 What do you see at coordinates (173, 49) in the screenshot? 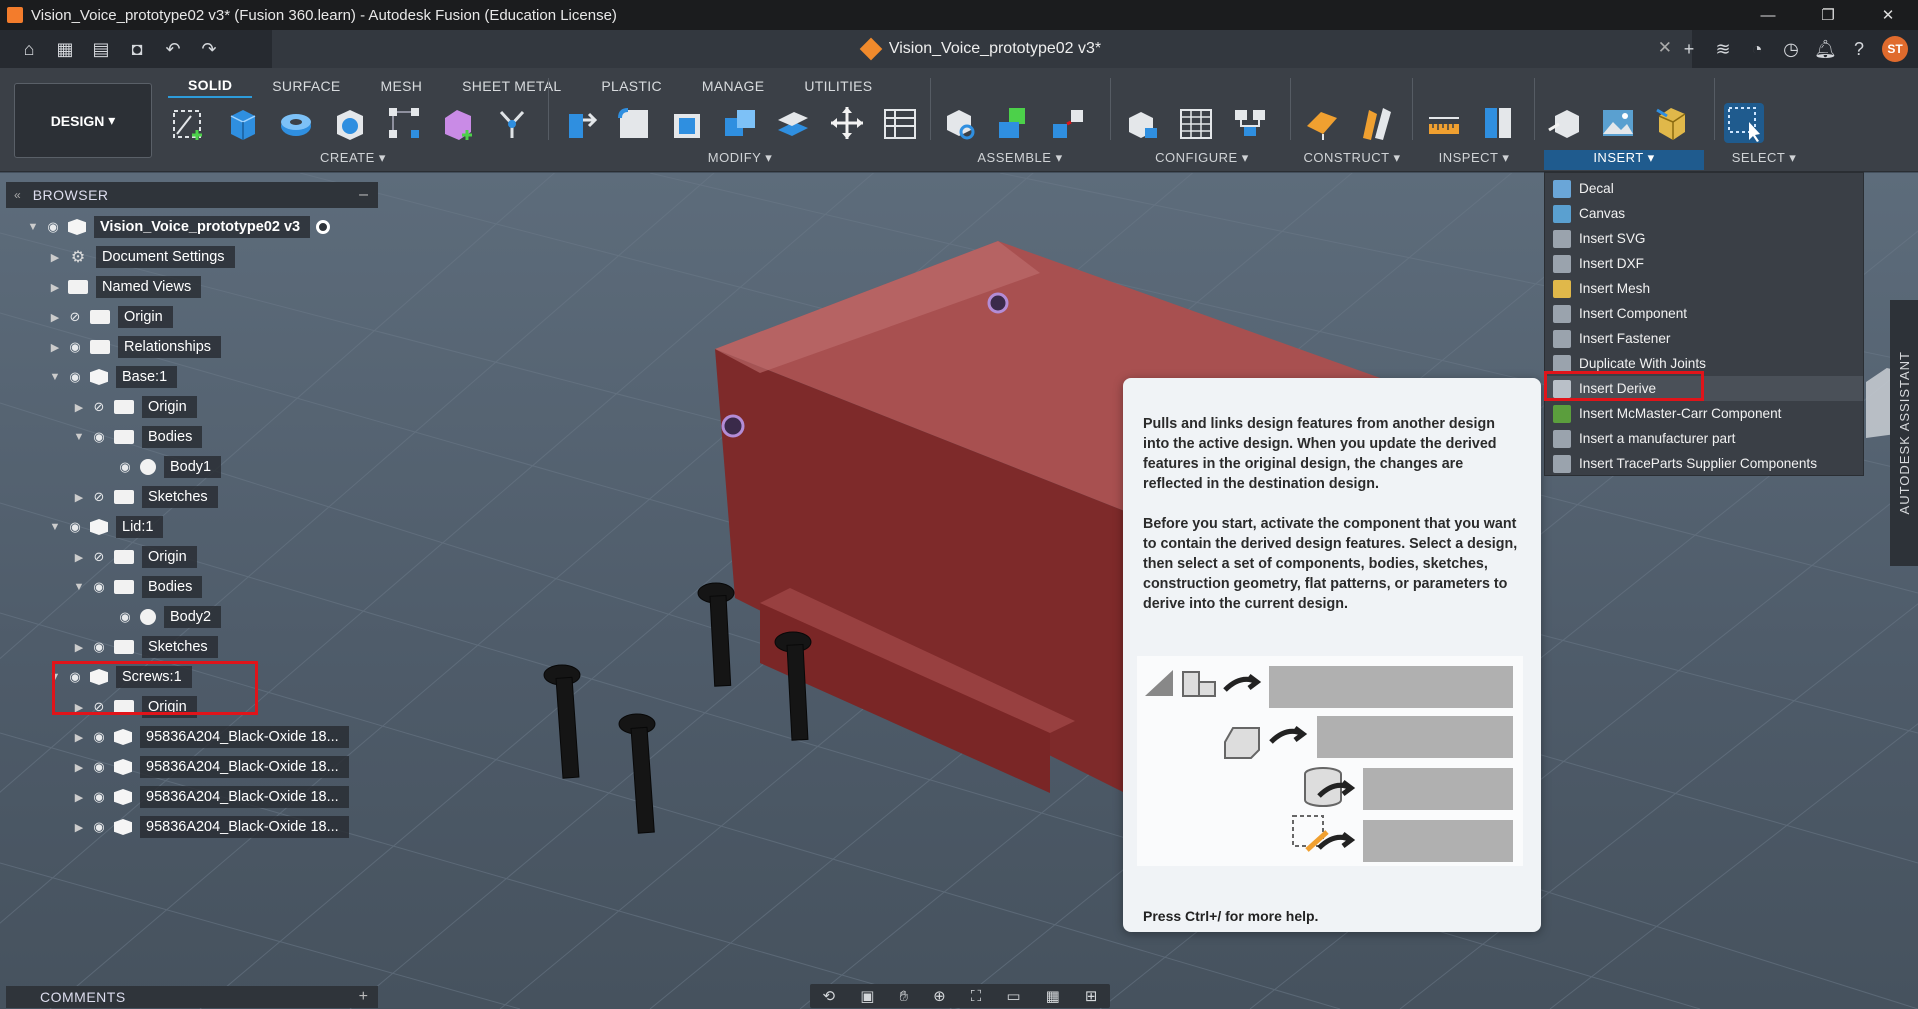
I see `undo-icon: ↶` at bounding box center [173, 49].